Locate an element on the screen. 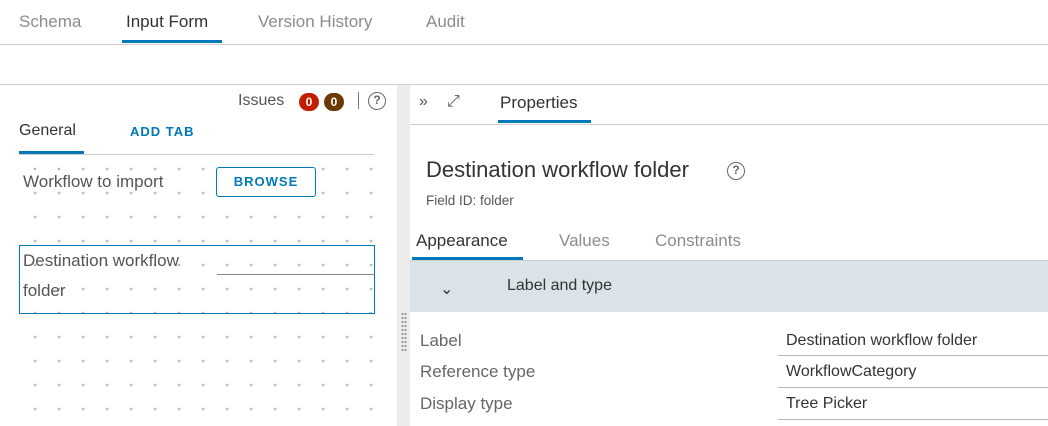 The height and width of the screenshot is (426, 1048). prop-label-value: Destination workflow folder is located at coordinates (881, 341).